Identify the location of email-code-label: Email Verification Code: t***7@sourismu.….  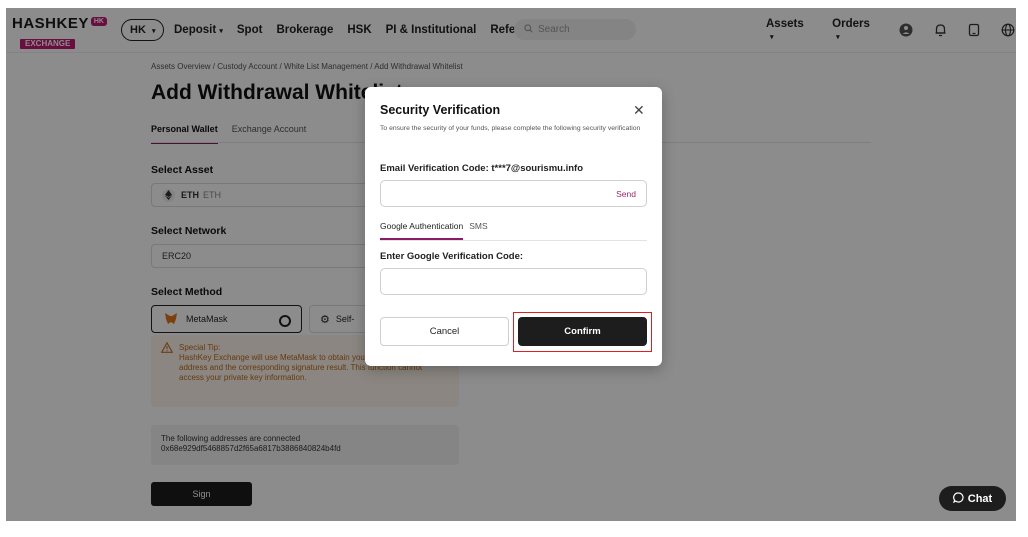
(481, 168).